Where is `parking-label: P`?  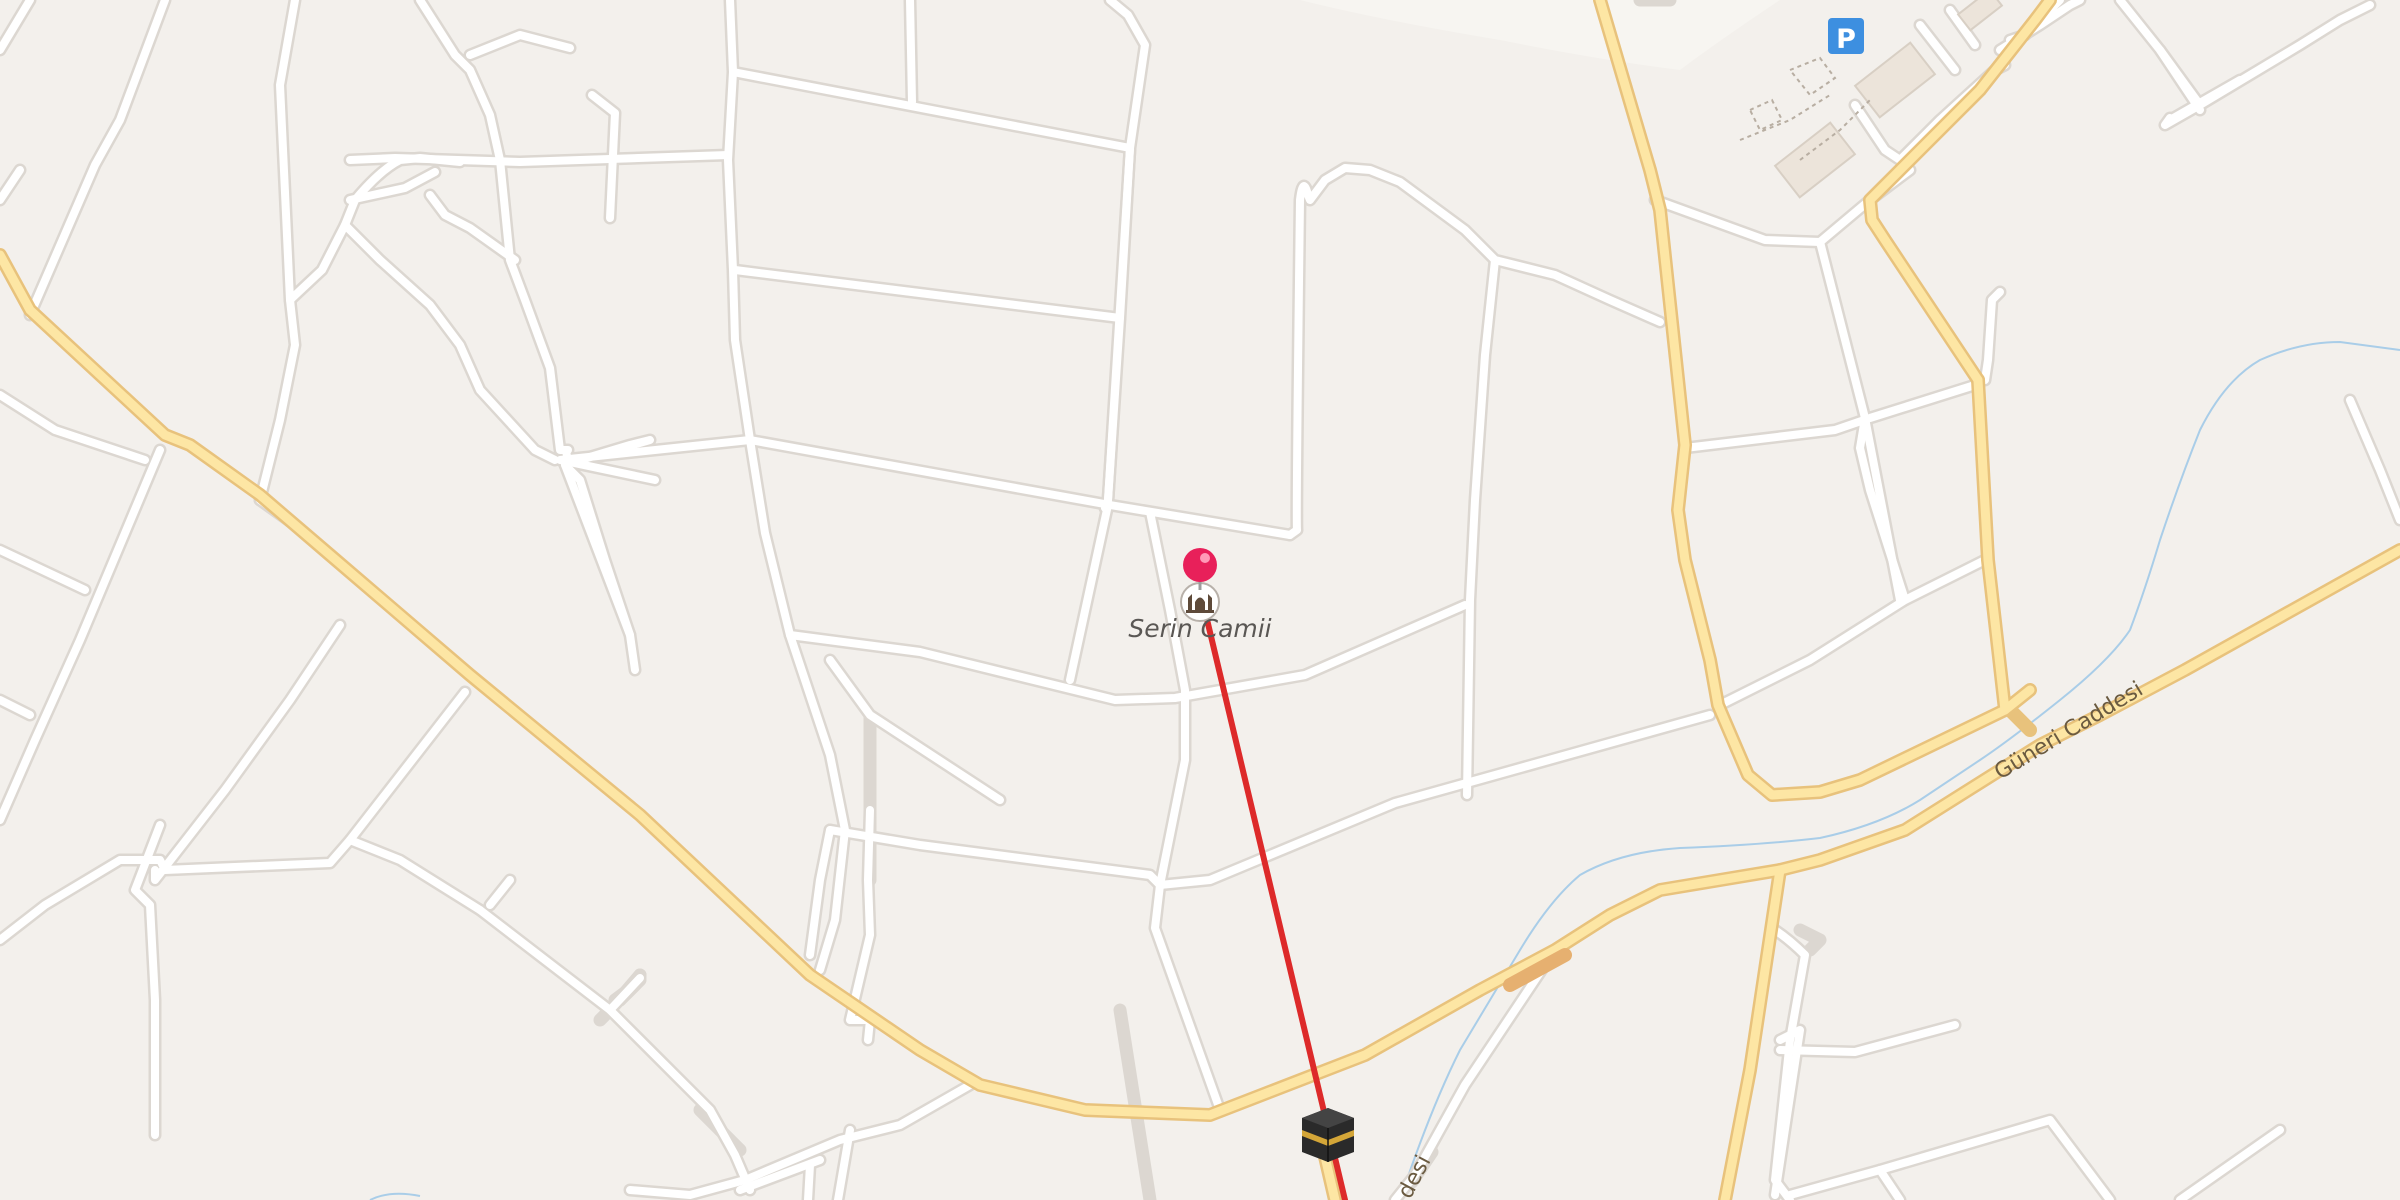 parking-label: P is located at coordinates (1846, 39).